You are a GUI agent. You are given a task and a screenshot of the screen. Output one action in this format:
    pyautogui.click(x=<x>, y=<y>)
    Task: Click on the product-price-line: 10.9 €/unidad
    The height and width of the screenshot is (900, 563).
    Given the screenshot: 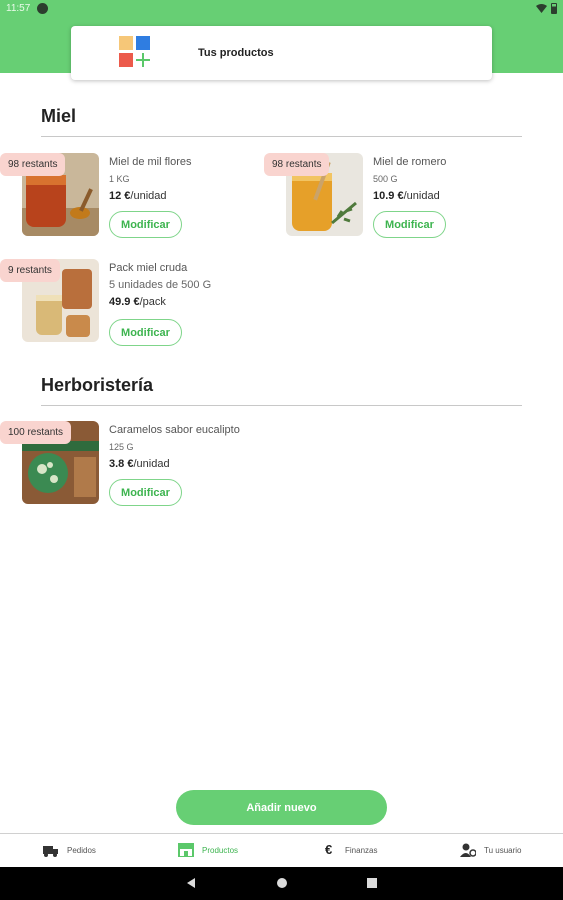 What is the action you would take?
    pyautogui.click(x=406, y=196)
    